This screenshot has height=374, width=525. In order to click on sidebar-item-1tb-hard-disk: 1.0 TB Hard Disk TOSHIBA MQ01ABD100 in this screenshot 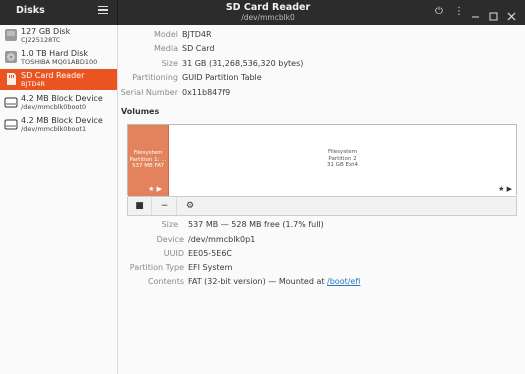, I will do `click(58, 57)`.